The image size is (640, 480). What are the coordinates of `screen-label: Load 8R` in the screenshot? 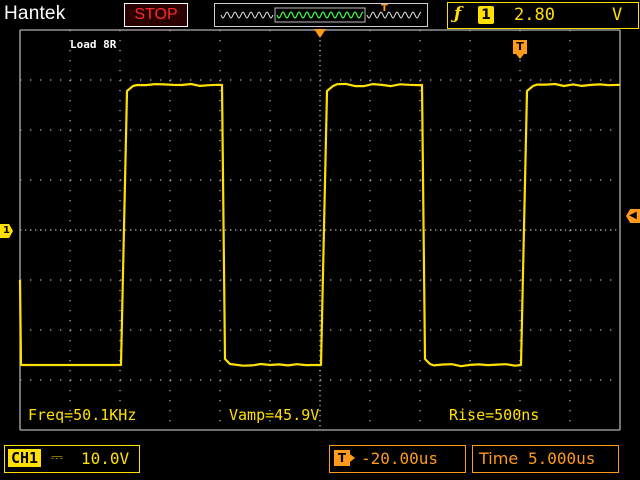 It's located at (93, 44).